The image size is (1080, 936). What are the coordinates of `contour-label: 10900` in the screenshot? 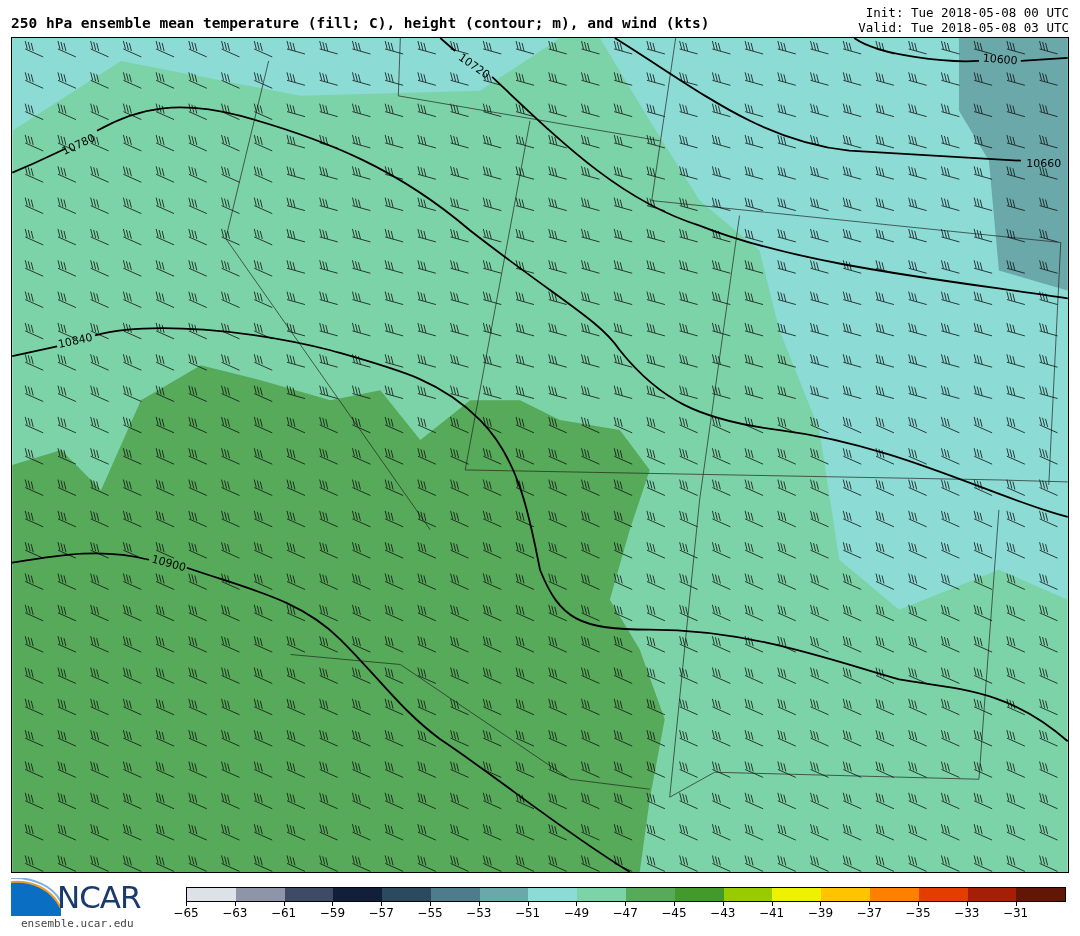 It's located at (169, 563).